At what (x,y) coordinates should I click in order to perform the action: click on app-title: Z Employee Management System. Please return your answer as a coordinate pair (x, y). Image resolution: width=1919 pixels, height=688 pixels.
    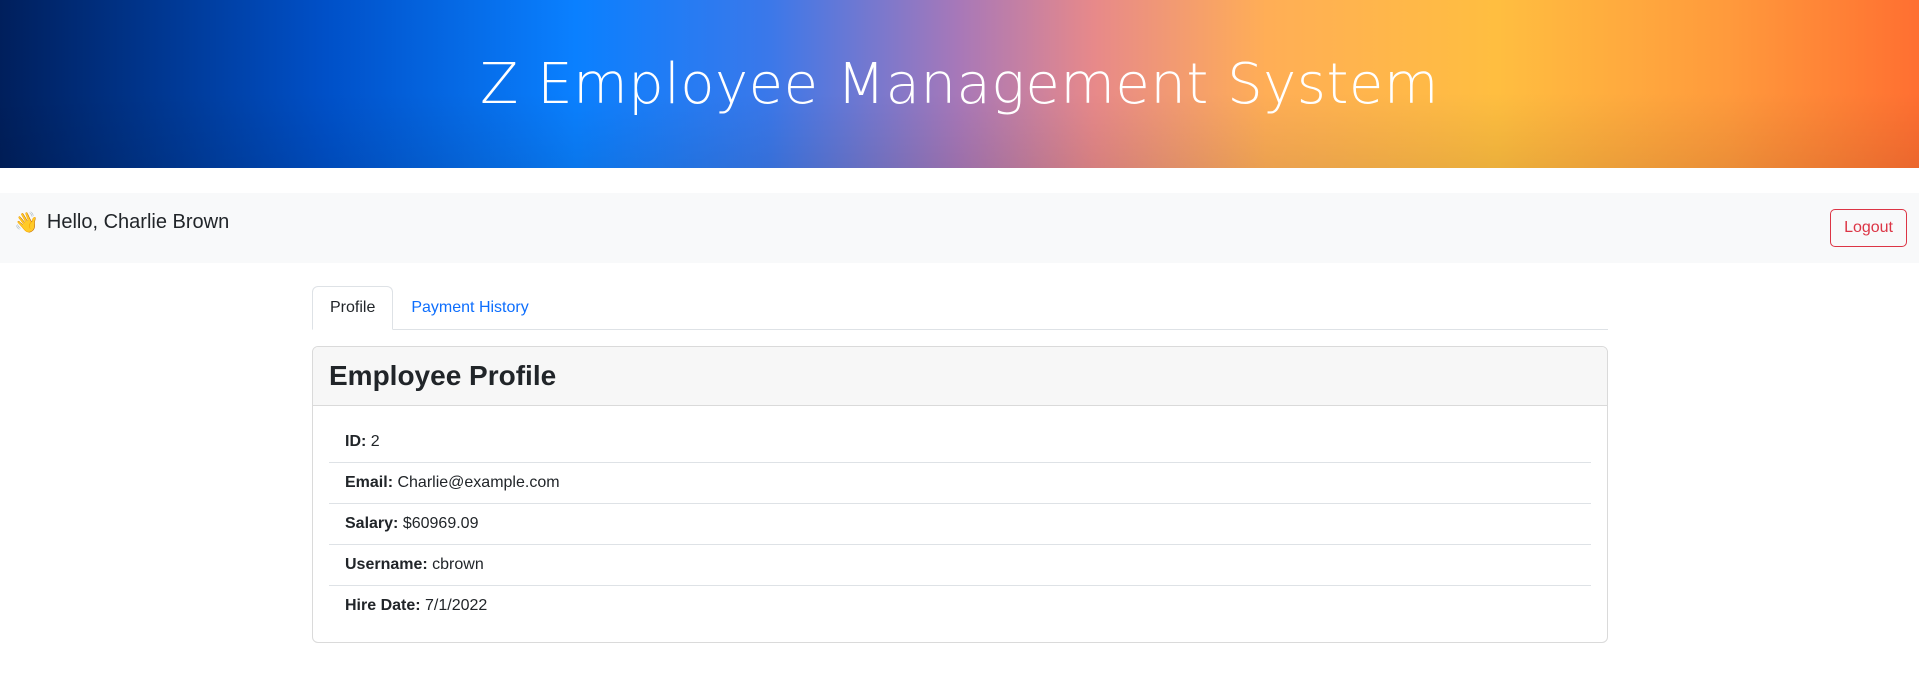
    Looking at the image, I should click on (959, 84).